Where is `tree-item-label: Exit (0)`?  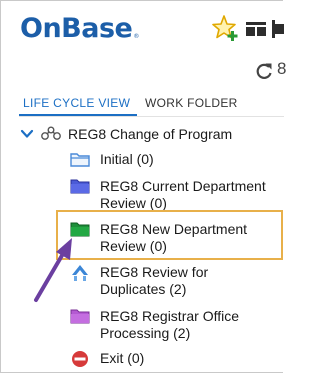 tree-item-label: Exit (0) is located at coordinates (122, 358).